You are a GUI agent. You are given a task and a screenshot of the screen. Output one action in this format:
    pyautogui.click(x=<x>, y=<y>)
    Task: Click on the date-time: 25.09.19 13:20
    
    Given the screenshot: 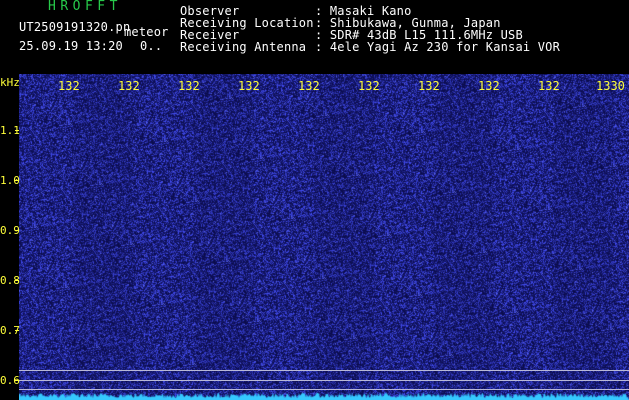 What is the action you would take?
    pyautogui.click(x=71, y=46)
    